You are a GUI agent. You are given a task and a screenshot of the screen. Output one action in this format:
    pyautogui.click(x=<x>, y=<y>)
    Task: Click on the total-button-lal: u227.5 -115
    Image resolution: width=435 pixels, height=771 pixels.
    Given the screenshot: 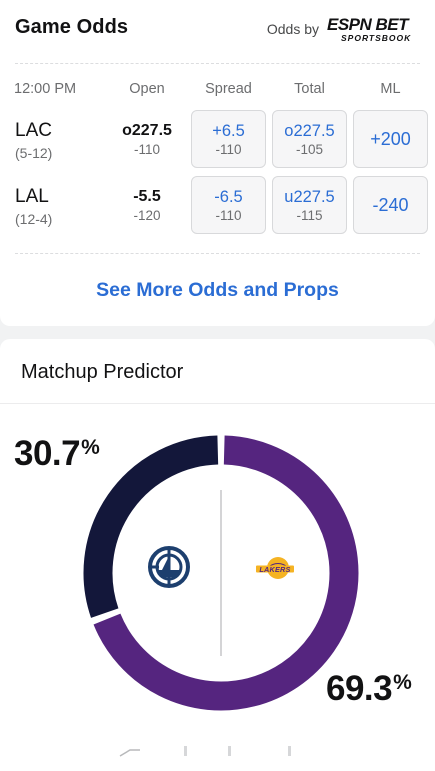 What is the action you would take?
    pyautogui.click(x=309, y=205)
    